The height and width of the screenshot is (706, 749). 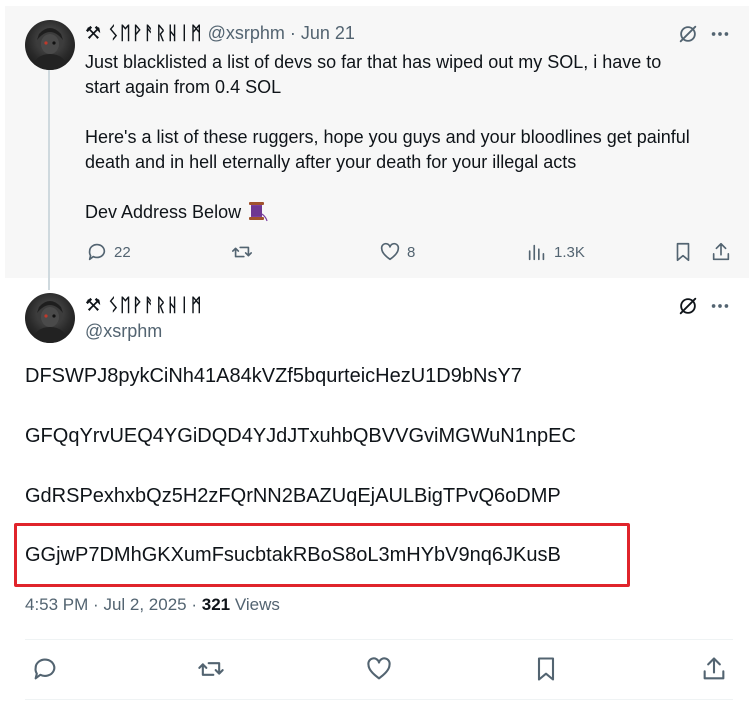 What do you see at coordinates (144, 604) in the screenshot?
I see `tweet-full-date: Jul 2, 2025` at bounding box center [144, 604].